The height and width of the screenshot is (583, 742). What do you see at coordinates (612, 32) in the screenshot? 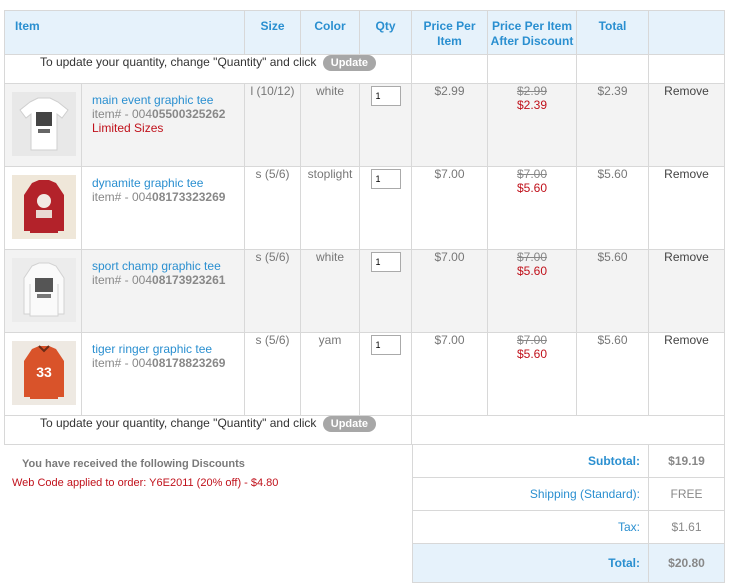
I see `header-total: Total` at bounding box center [612, 32].